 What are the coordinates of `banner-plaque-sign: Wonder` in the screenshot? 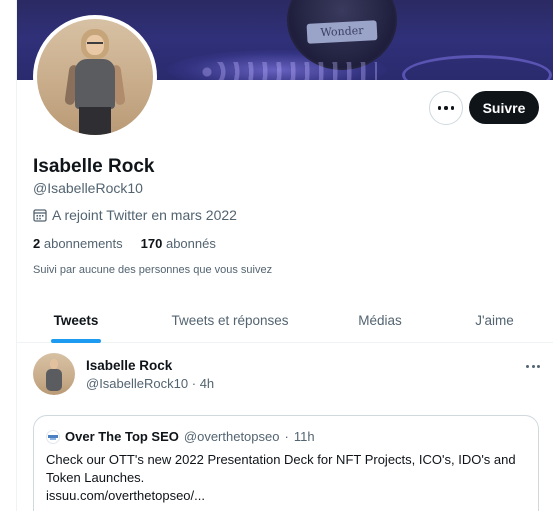 It's located at (342, 32).